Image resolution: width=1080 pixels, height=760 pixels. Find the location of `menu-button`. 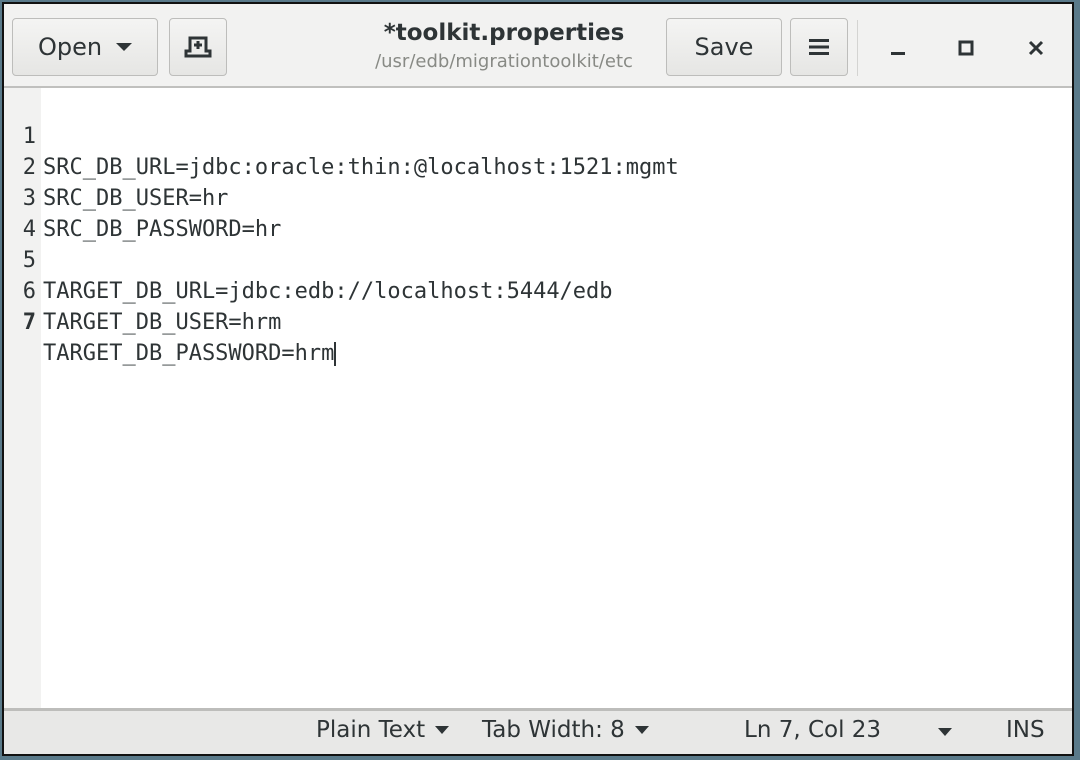

menu-button is located at coordinates (819, 47).